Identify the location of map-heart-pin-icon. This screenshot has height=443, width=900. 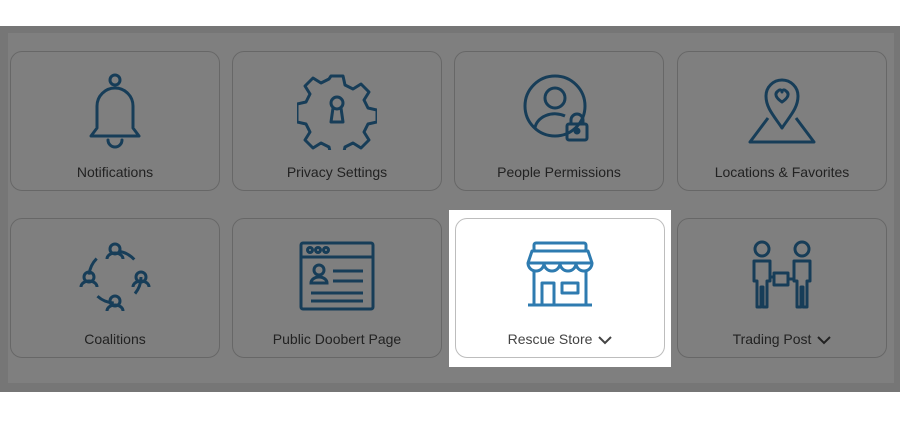
(782, 111).